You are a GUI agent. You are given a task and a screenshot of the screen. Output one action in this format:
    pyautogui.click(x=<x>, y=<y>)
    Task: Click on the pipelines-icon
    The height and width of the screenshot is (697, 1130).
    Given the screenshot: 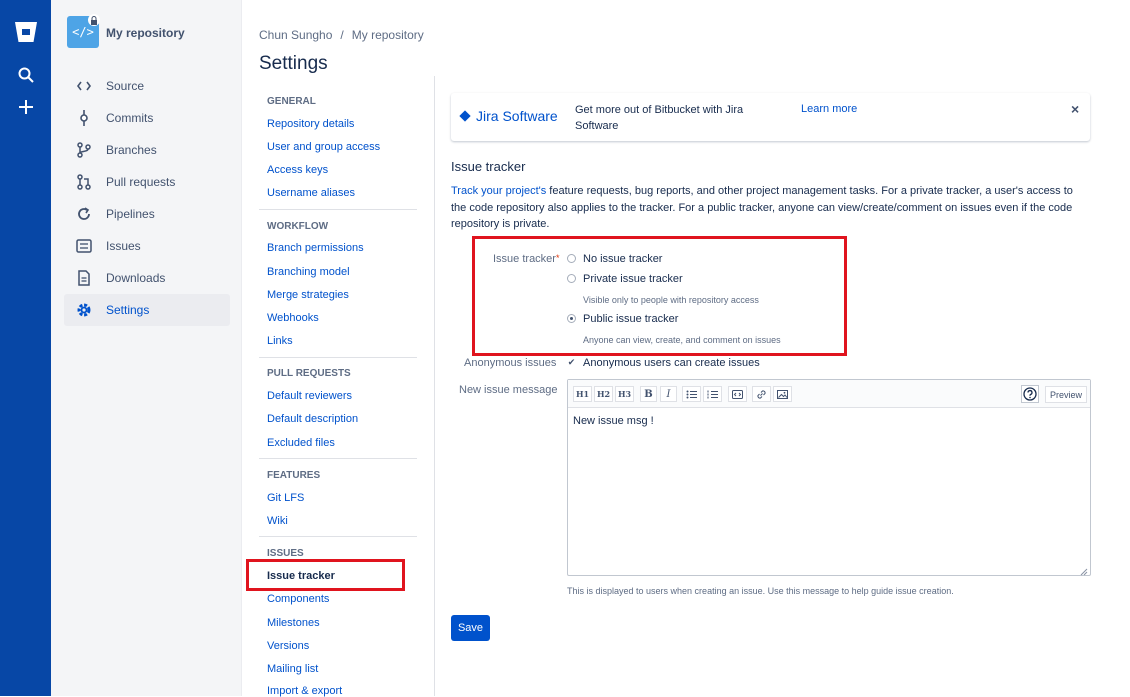 What is the action you would take?
    pyautogui.click(x=84, y=214)
    